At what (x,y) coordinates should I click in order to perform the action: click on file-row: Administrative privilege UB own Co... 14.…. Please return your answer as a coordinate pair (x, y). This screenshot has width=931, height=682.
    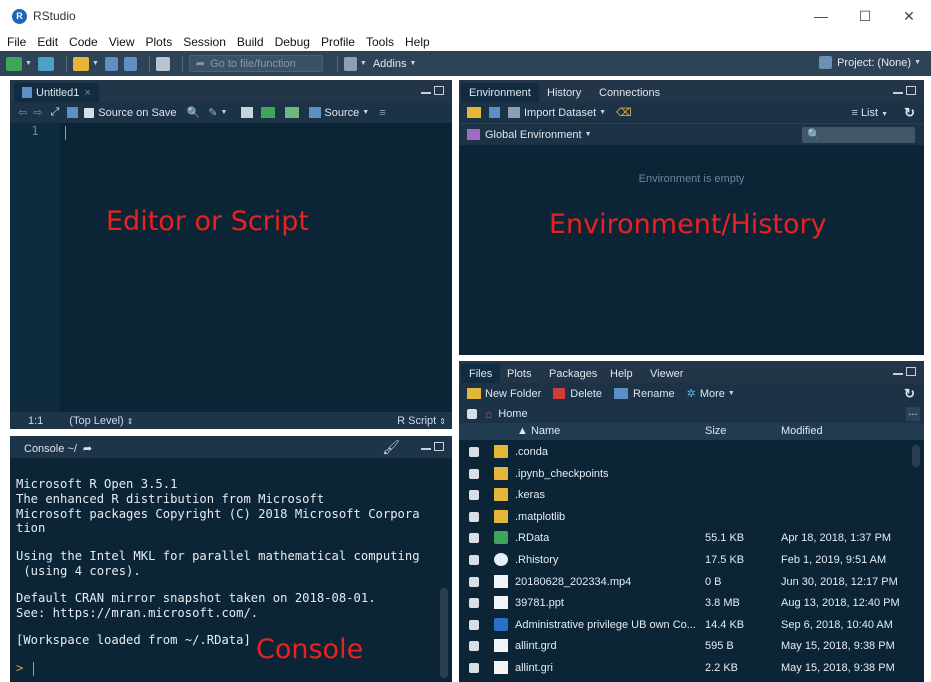
    Looking at the image, I should click on (691, 626).